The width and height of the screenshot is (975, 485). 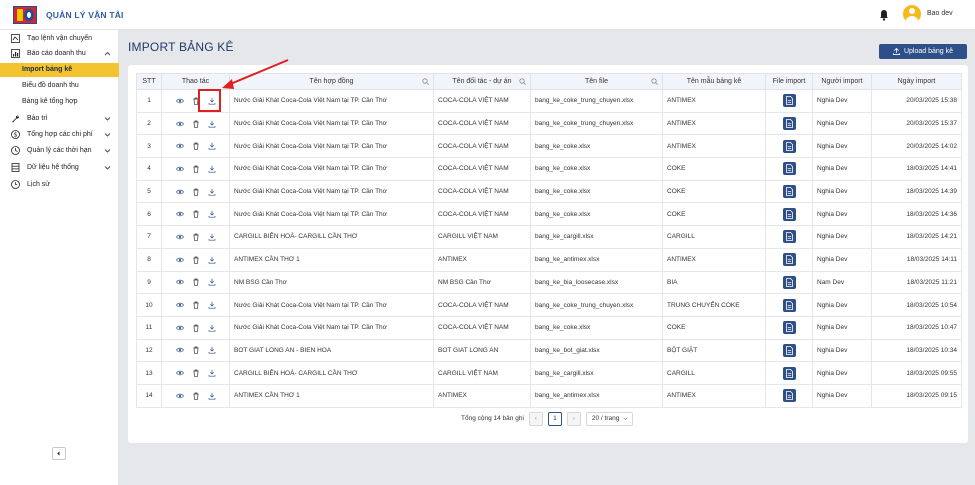 I want to click on page-number: 1, so click(x=554, y=418).